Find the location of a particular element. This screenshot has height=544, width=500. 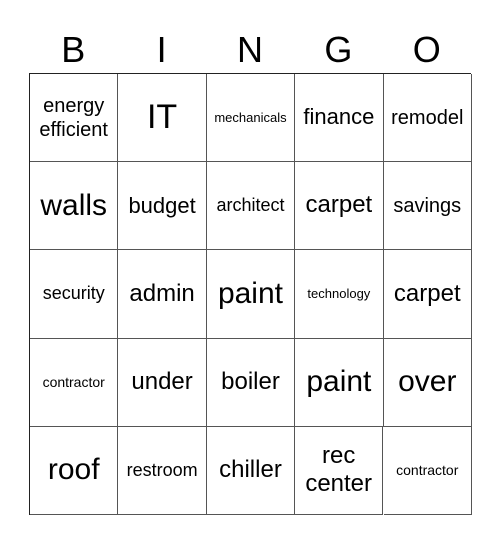

header-letter-n: N is located at coordinates (249, 49).